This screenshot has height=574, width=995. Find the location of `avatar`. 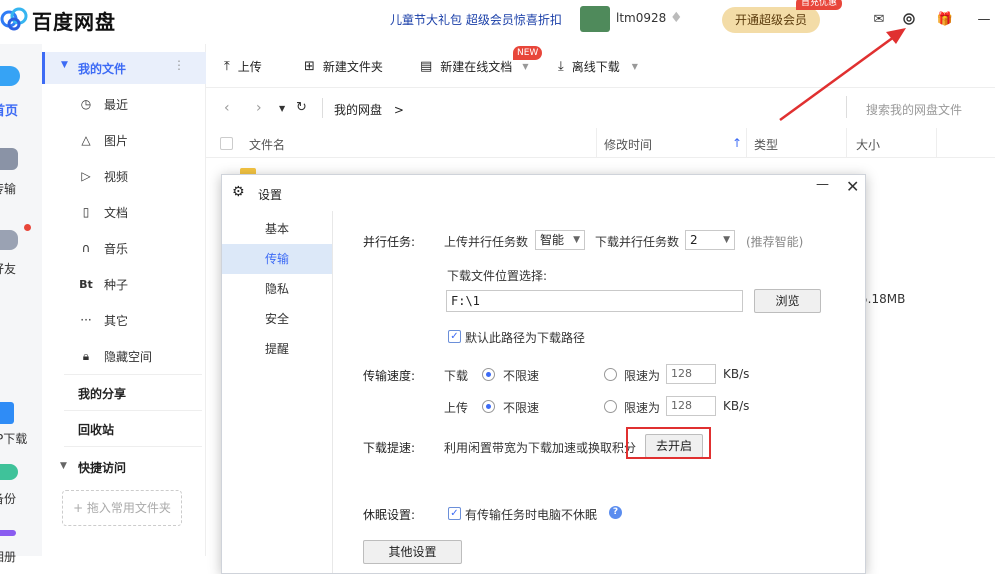

avatar is located at coordinates (595, 19).